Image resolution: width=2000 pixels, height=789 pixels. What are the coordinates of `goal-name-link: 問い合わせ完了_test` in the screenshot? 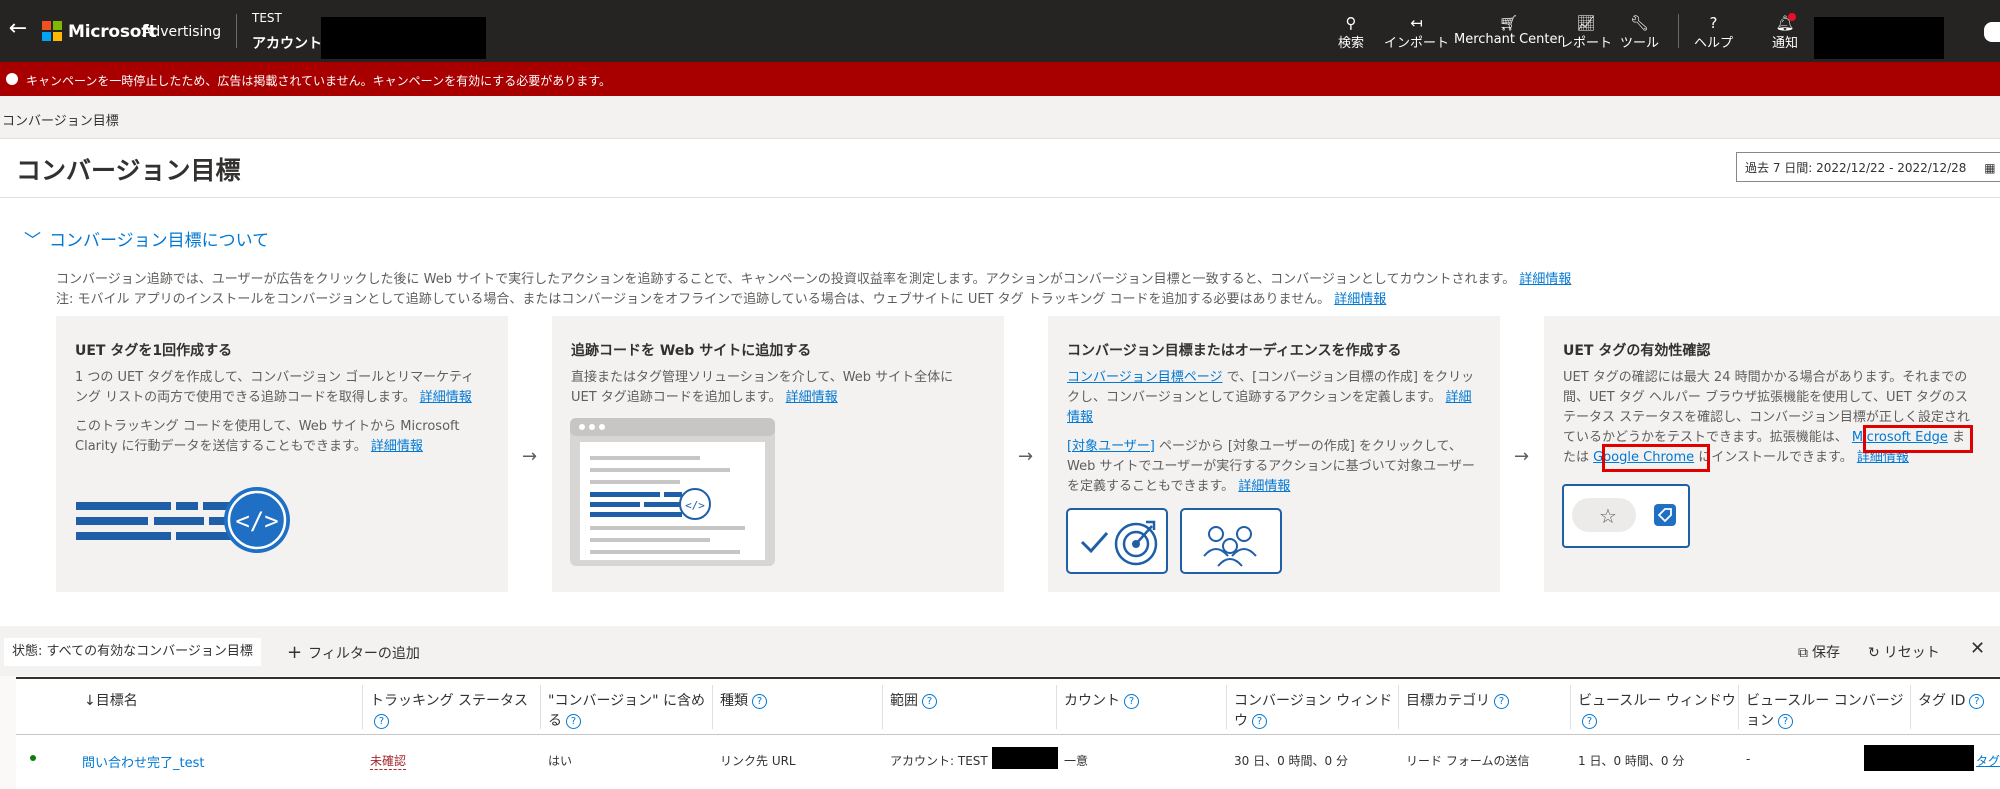 It's located at (143, 763).